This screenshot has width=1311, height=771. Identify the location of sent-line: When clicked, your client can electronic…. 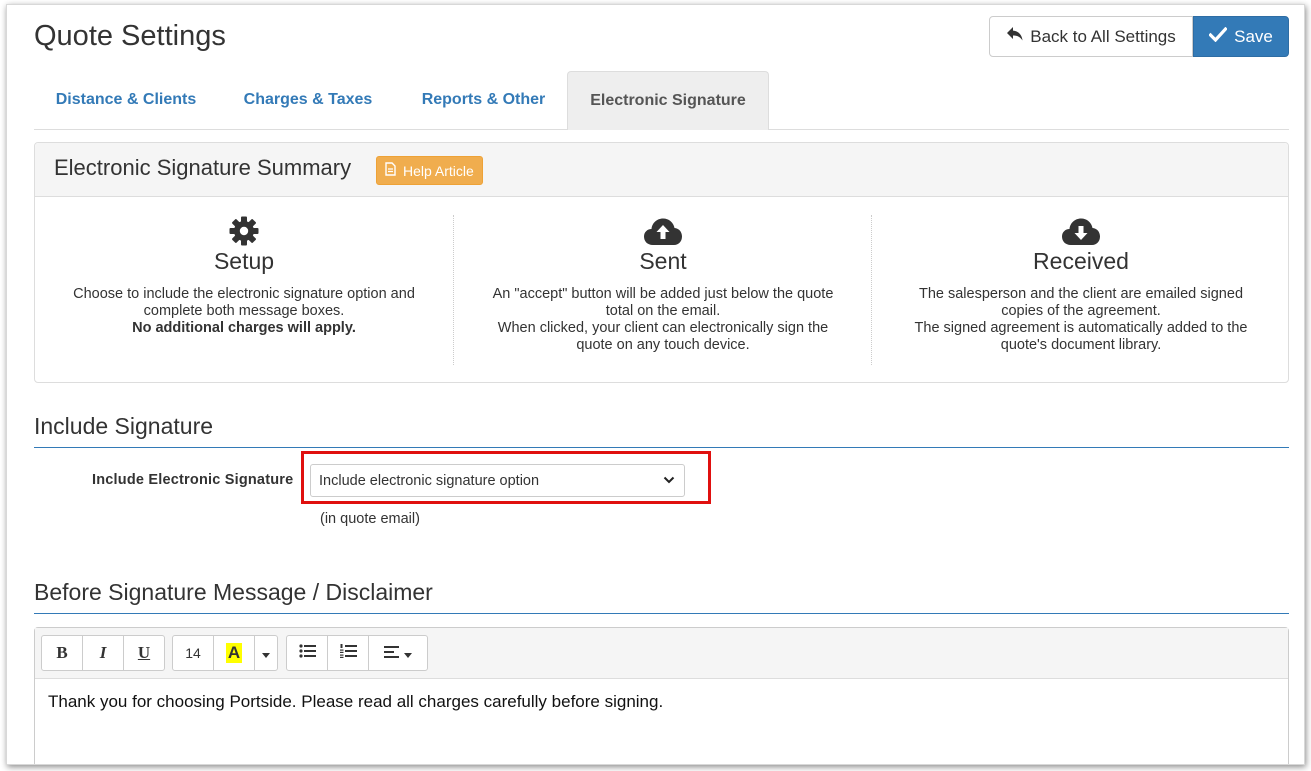
(663, 336).